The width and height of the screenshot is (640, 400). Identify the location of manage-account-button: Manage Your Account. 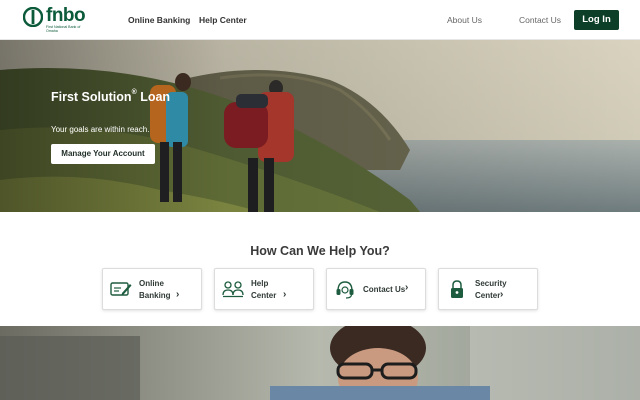
(103, 154).